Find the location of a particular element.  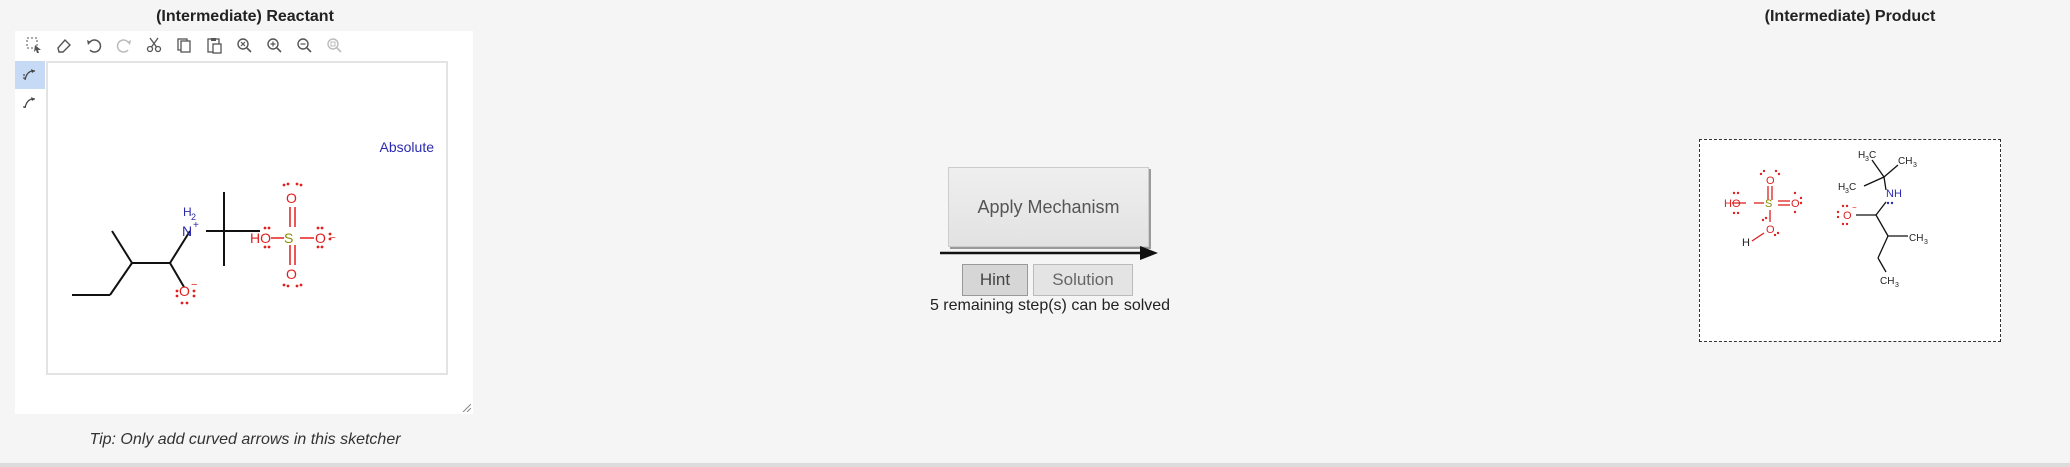

product-title: (Intermediate) Product is located at coordinates (1850, 16).